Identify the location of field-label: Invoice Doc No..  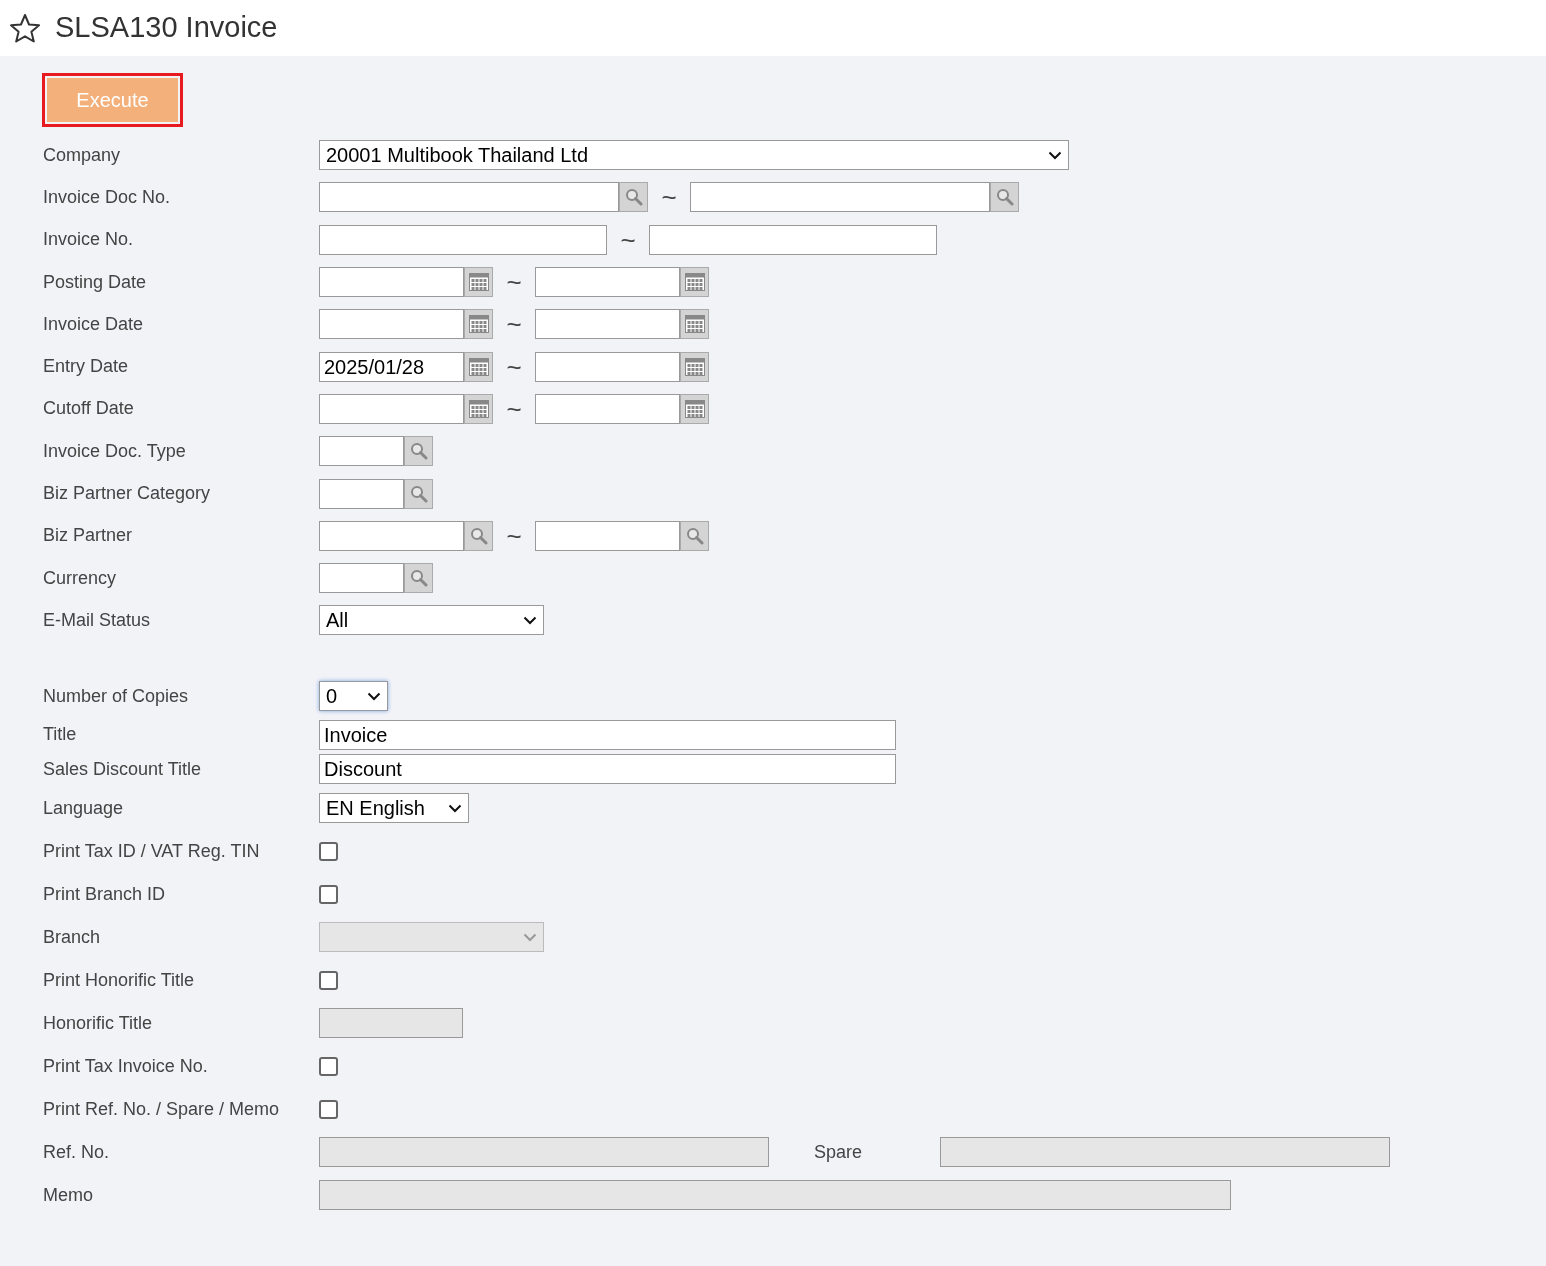
(107, 197).